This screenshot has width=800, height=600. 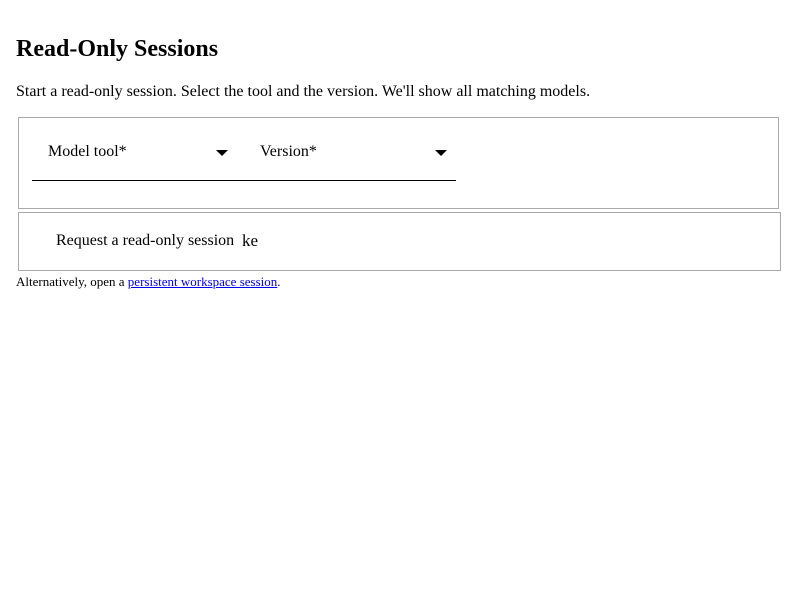 I want to click on page-title: Read-Only Sessions, so click(x=117, y=49).